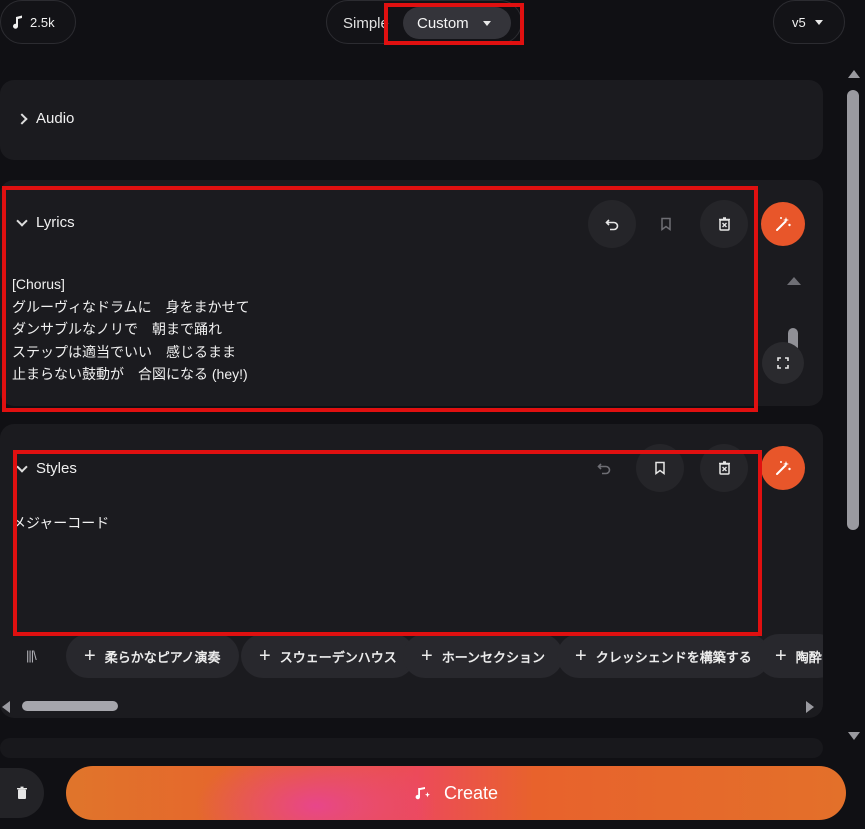  I want to click on styles-undo-button, so click(604, 468).